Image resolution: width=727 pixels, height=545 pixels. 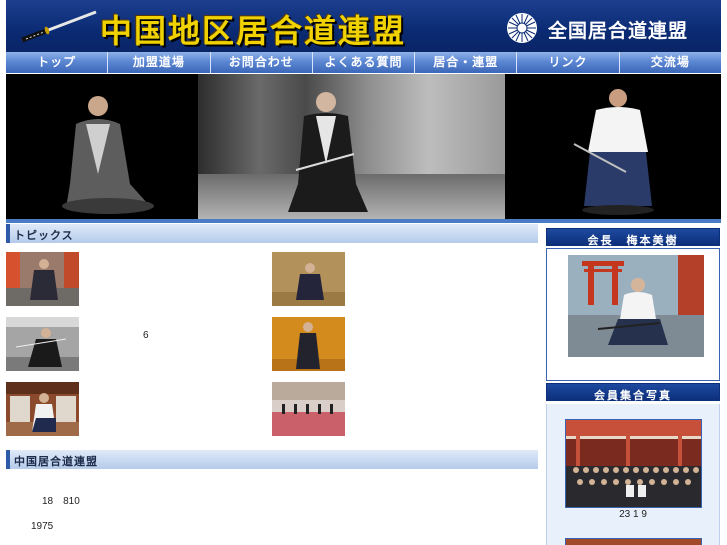 What do you see at coordinates (328, 152) in the screenshot?
I see `drawing-sword-figure` at bounding box center [328, 152].